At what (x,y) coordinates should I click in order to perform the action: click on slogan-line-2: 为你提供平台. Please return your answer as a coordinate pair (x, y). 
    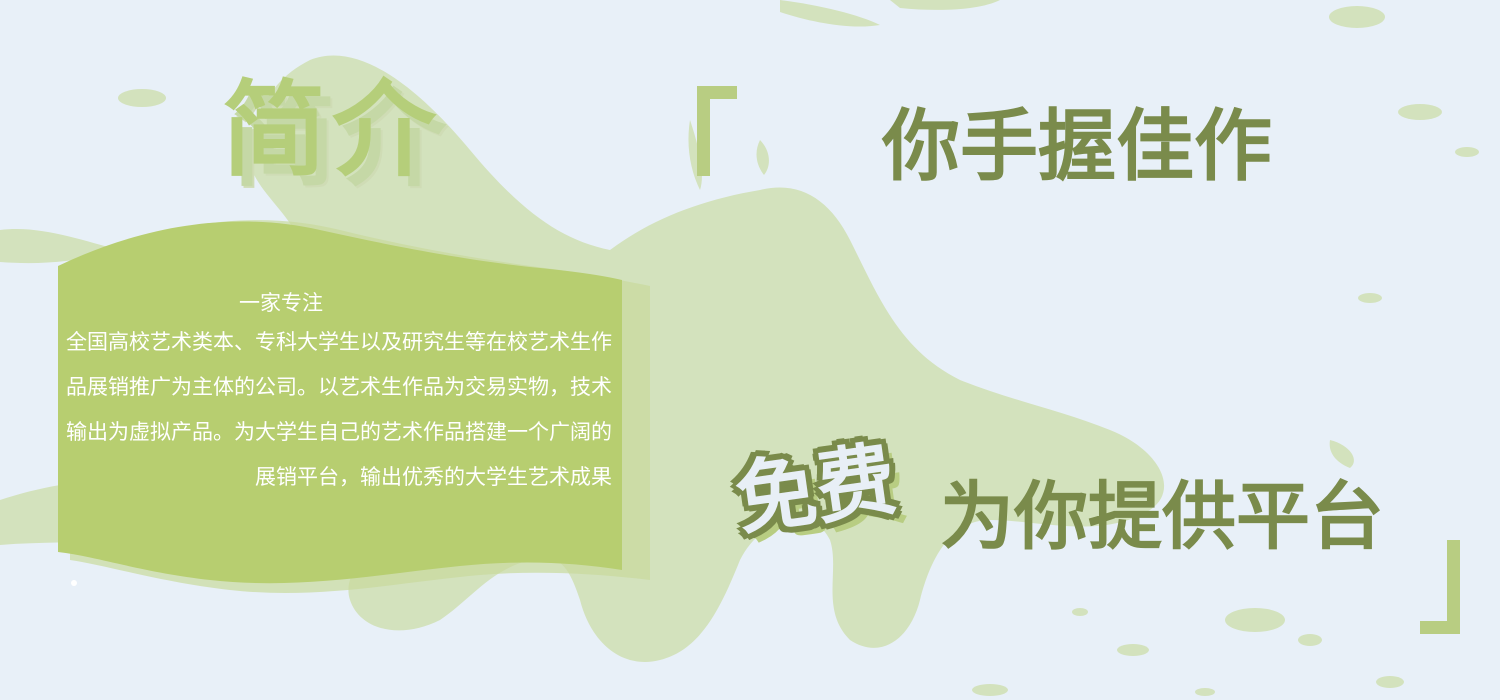
    Looking at the image, I should click on (1162, 517).